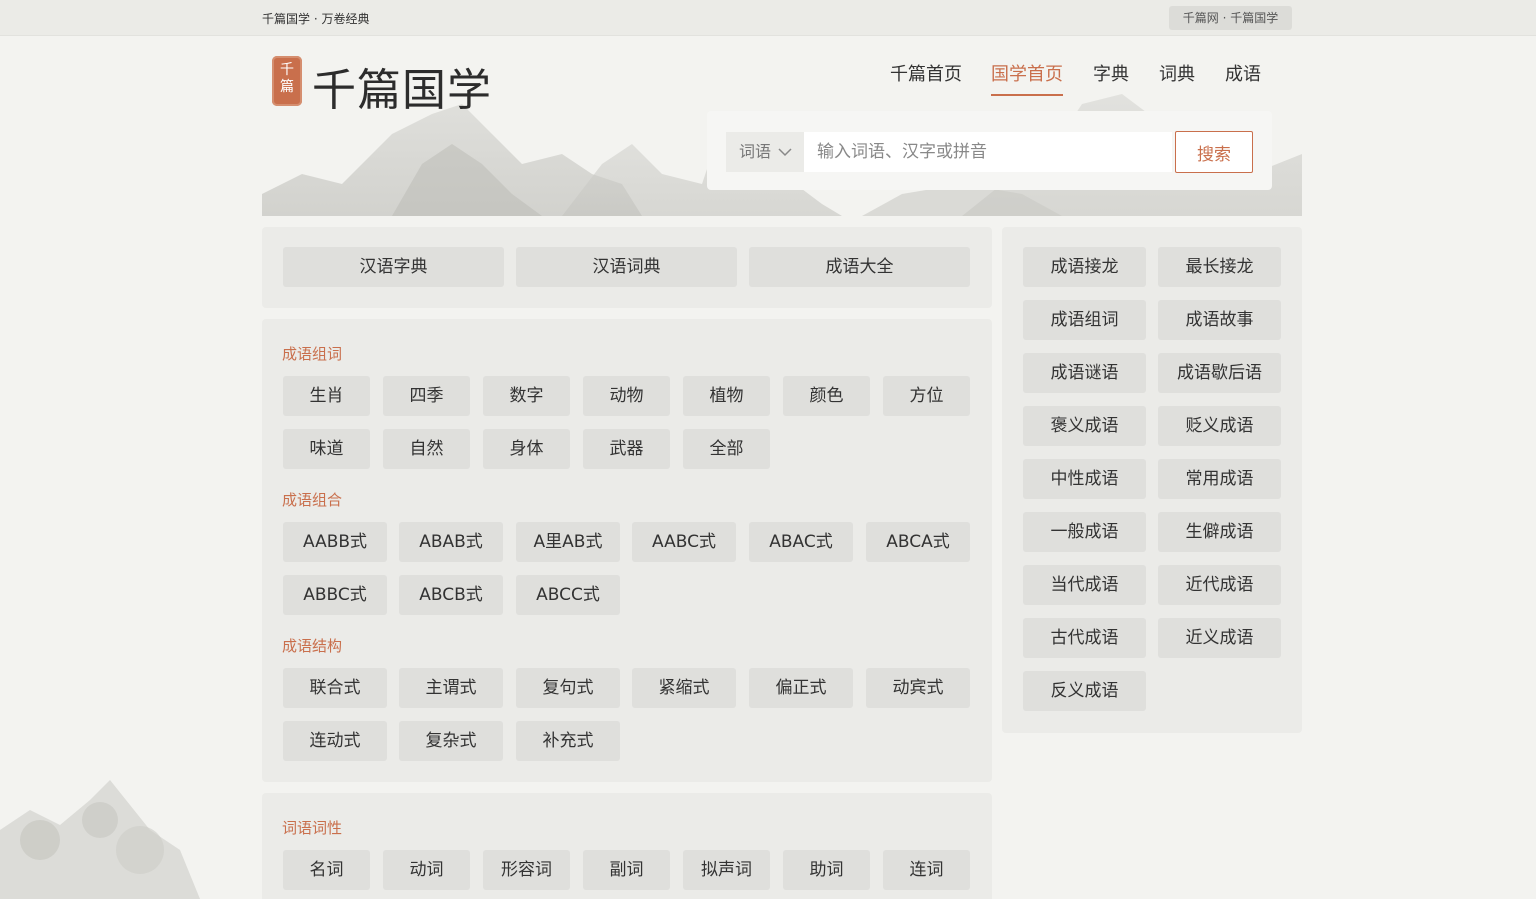 The image size is (1536, 899). Describe the element at coordinates (1111, 80) in the screenshot. I see `nav-zidian: 字典` at that location.